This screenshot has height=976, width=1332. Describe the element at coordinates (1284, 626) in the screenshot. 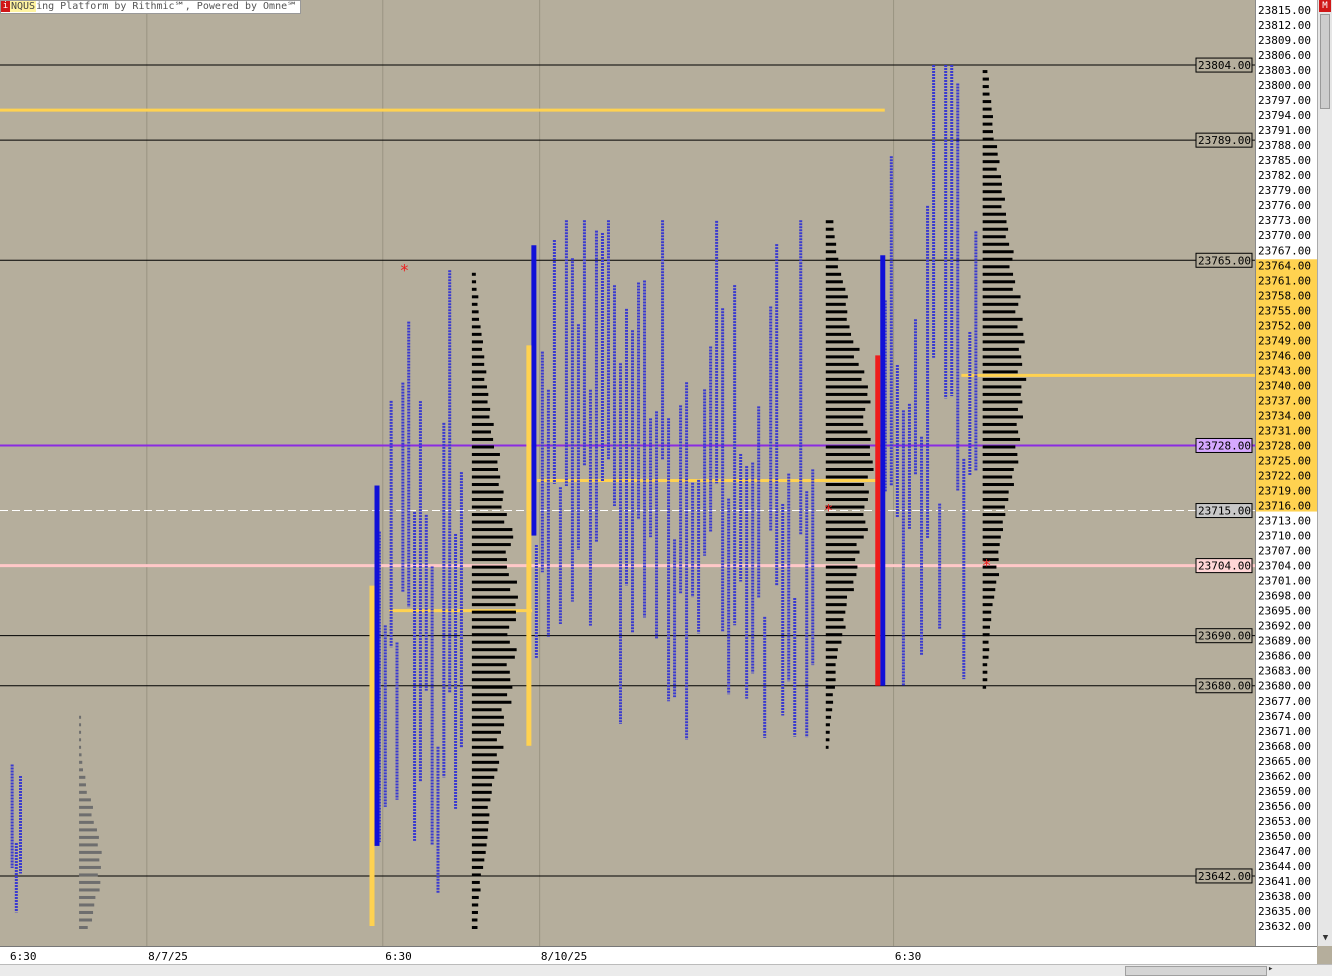

I see `price-tick-label: 23692.00` at that location.